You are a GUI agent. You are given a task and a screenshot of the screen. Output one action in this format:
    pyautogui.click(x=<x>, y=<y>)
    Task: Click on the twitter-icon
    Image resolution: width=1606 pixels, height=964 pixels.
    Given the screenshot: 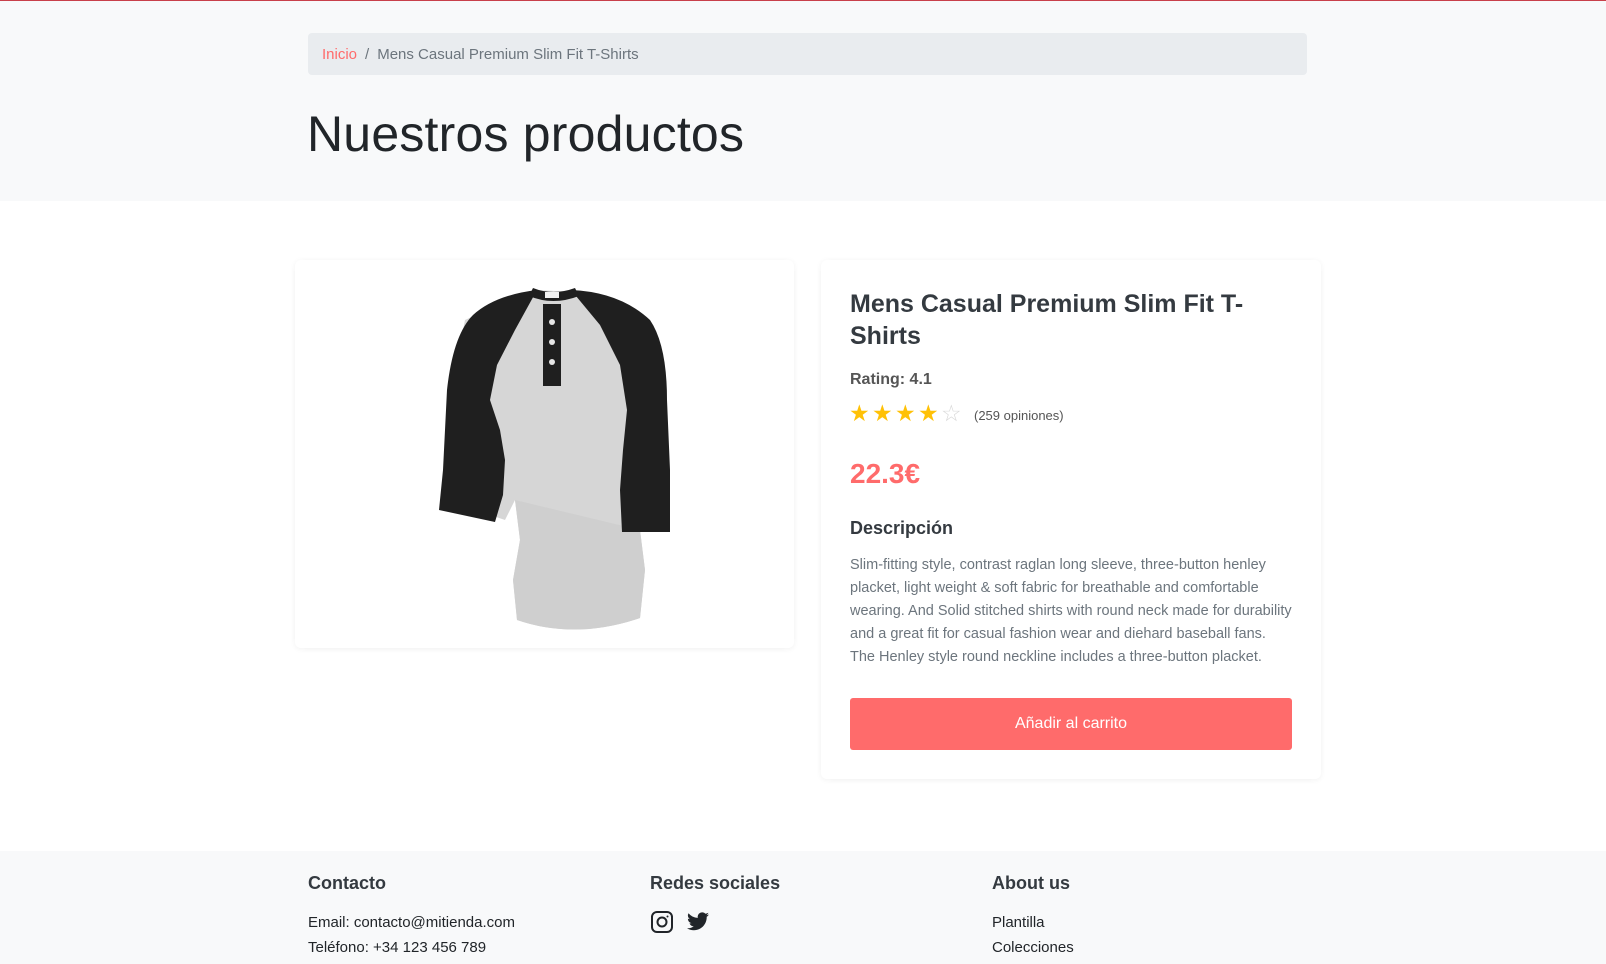 What is the action you would take?
    pyautogui.click(x=698, y=922)
    